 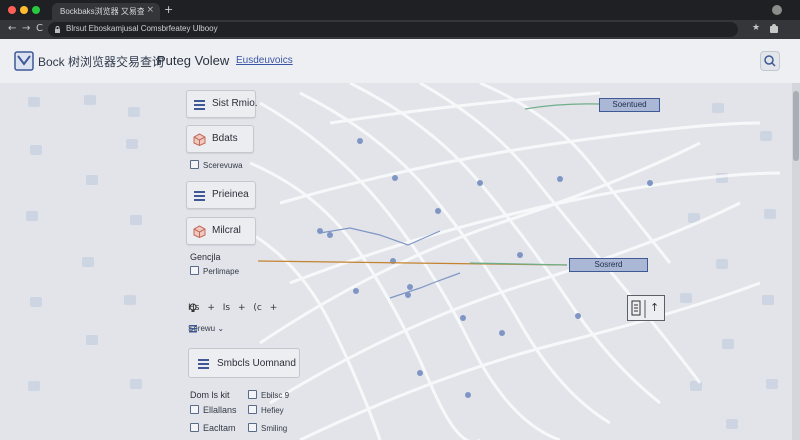 I want to click on checkbox-label: Scerevuwa, so click(x=223, y=165).